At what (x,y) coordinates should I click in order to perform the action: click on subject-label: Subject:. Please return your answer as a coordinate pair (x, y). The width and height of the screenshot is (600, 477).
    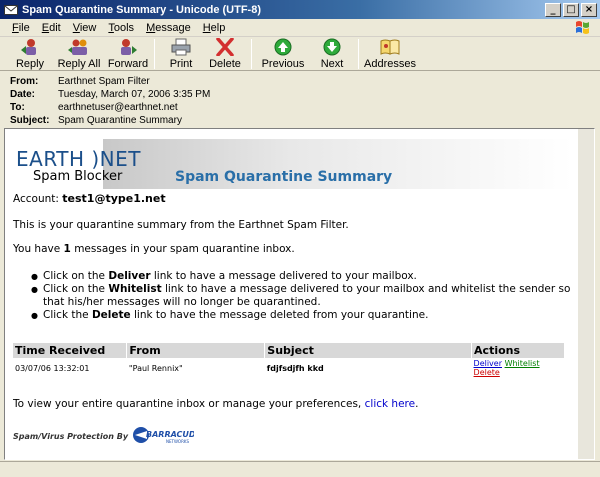
    Looking at the image, I should click on (30, 120).